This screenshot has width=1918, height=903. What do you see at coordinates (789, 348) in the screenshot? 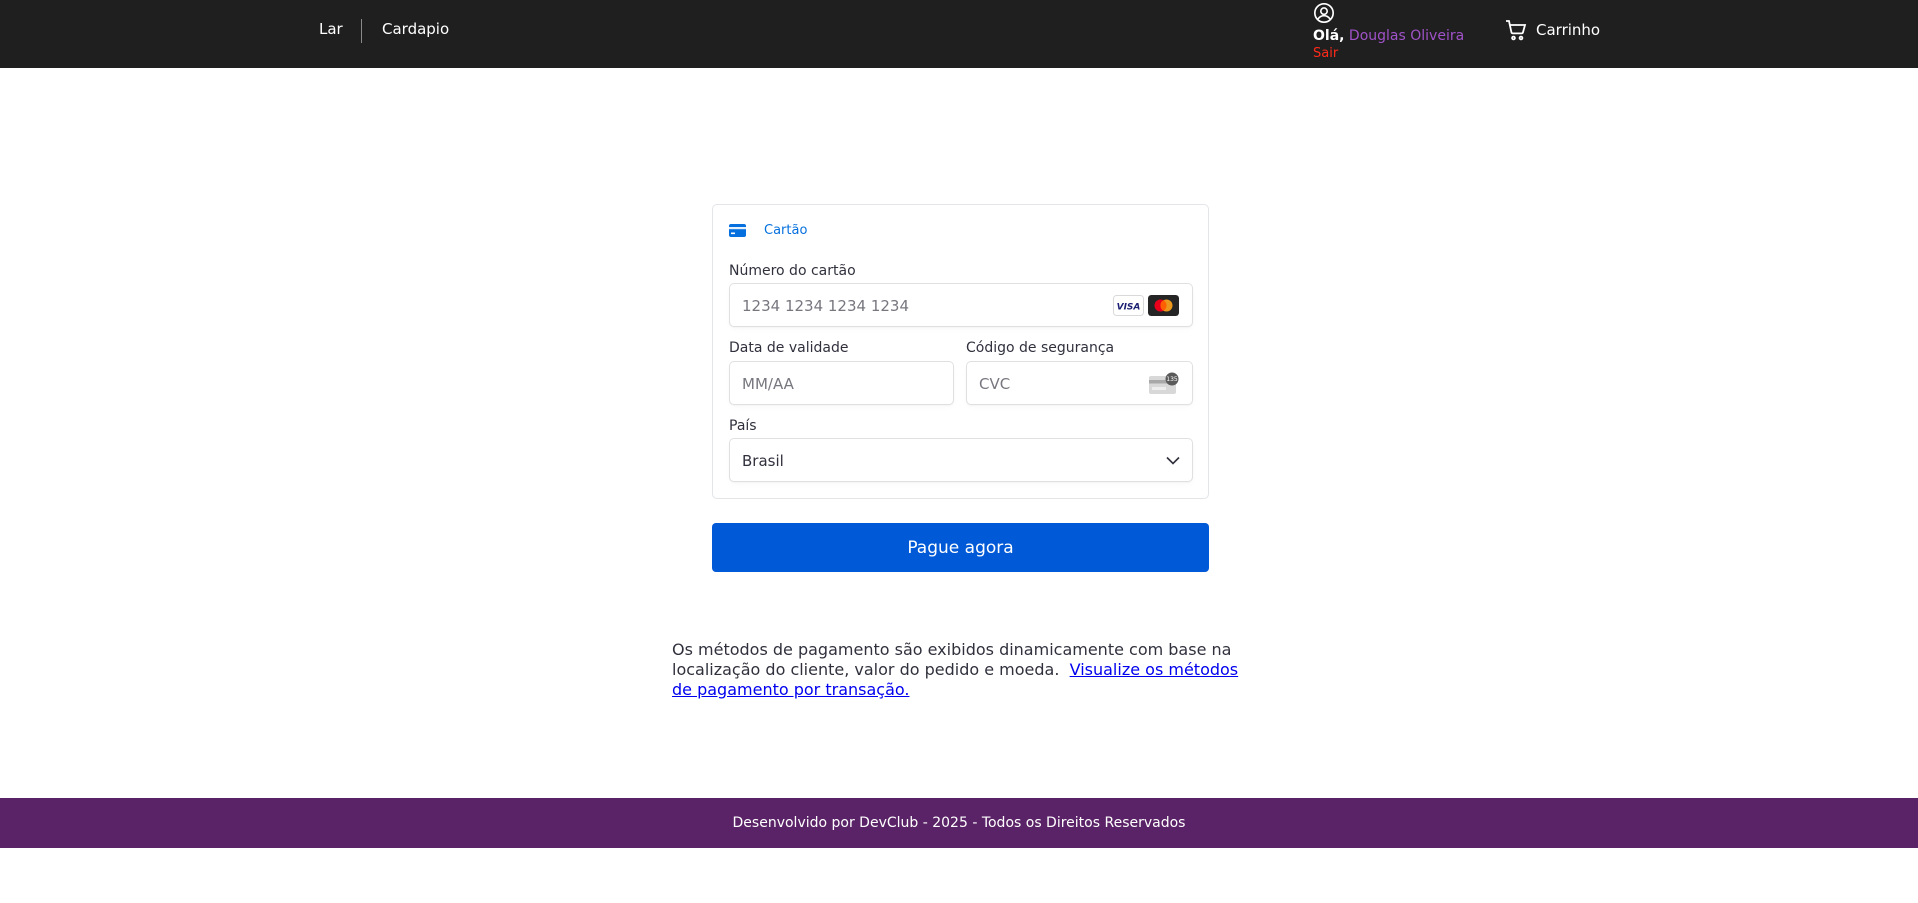
I see `expiry-label: Data de validade` at bounding box center [789, 348].